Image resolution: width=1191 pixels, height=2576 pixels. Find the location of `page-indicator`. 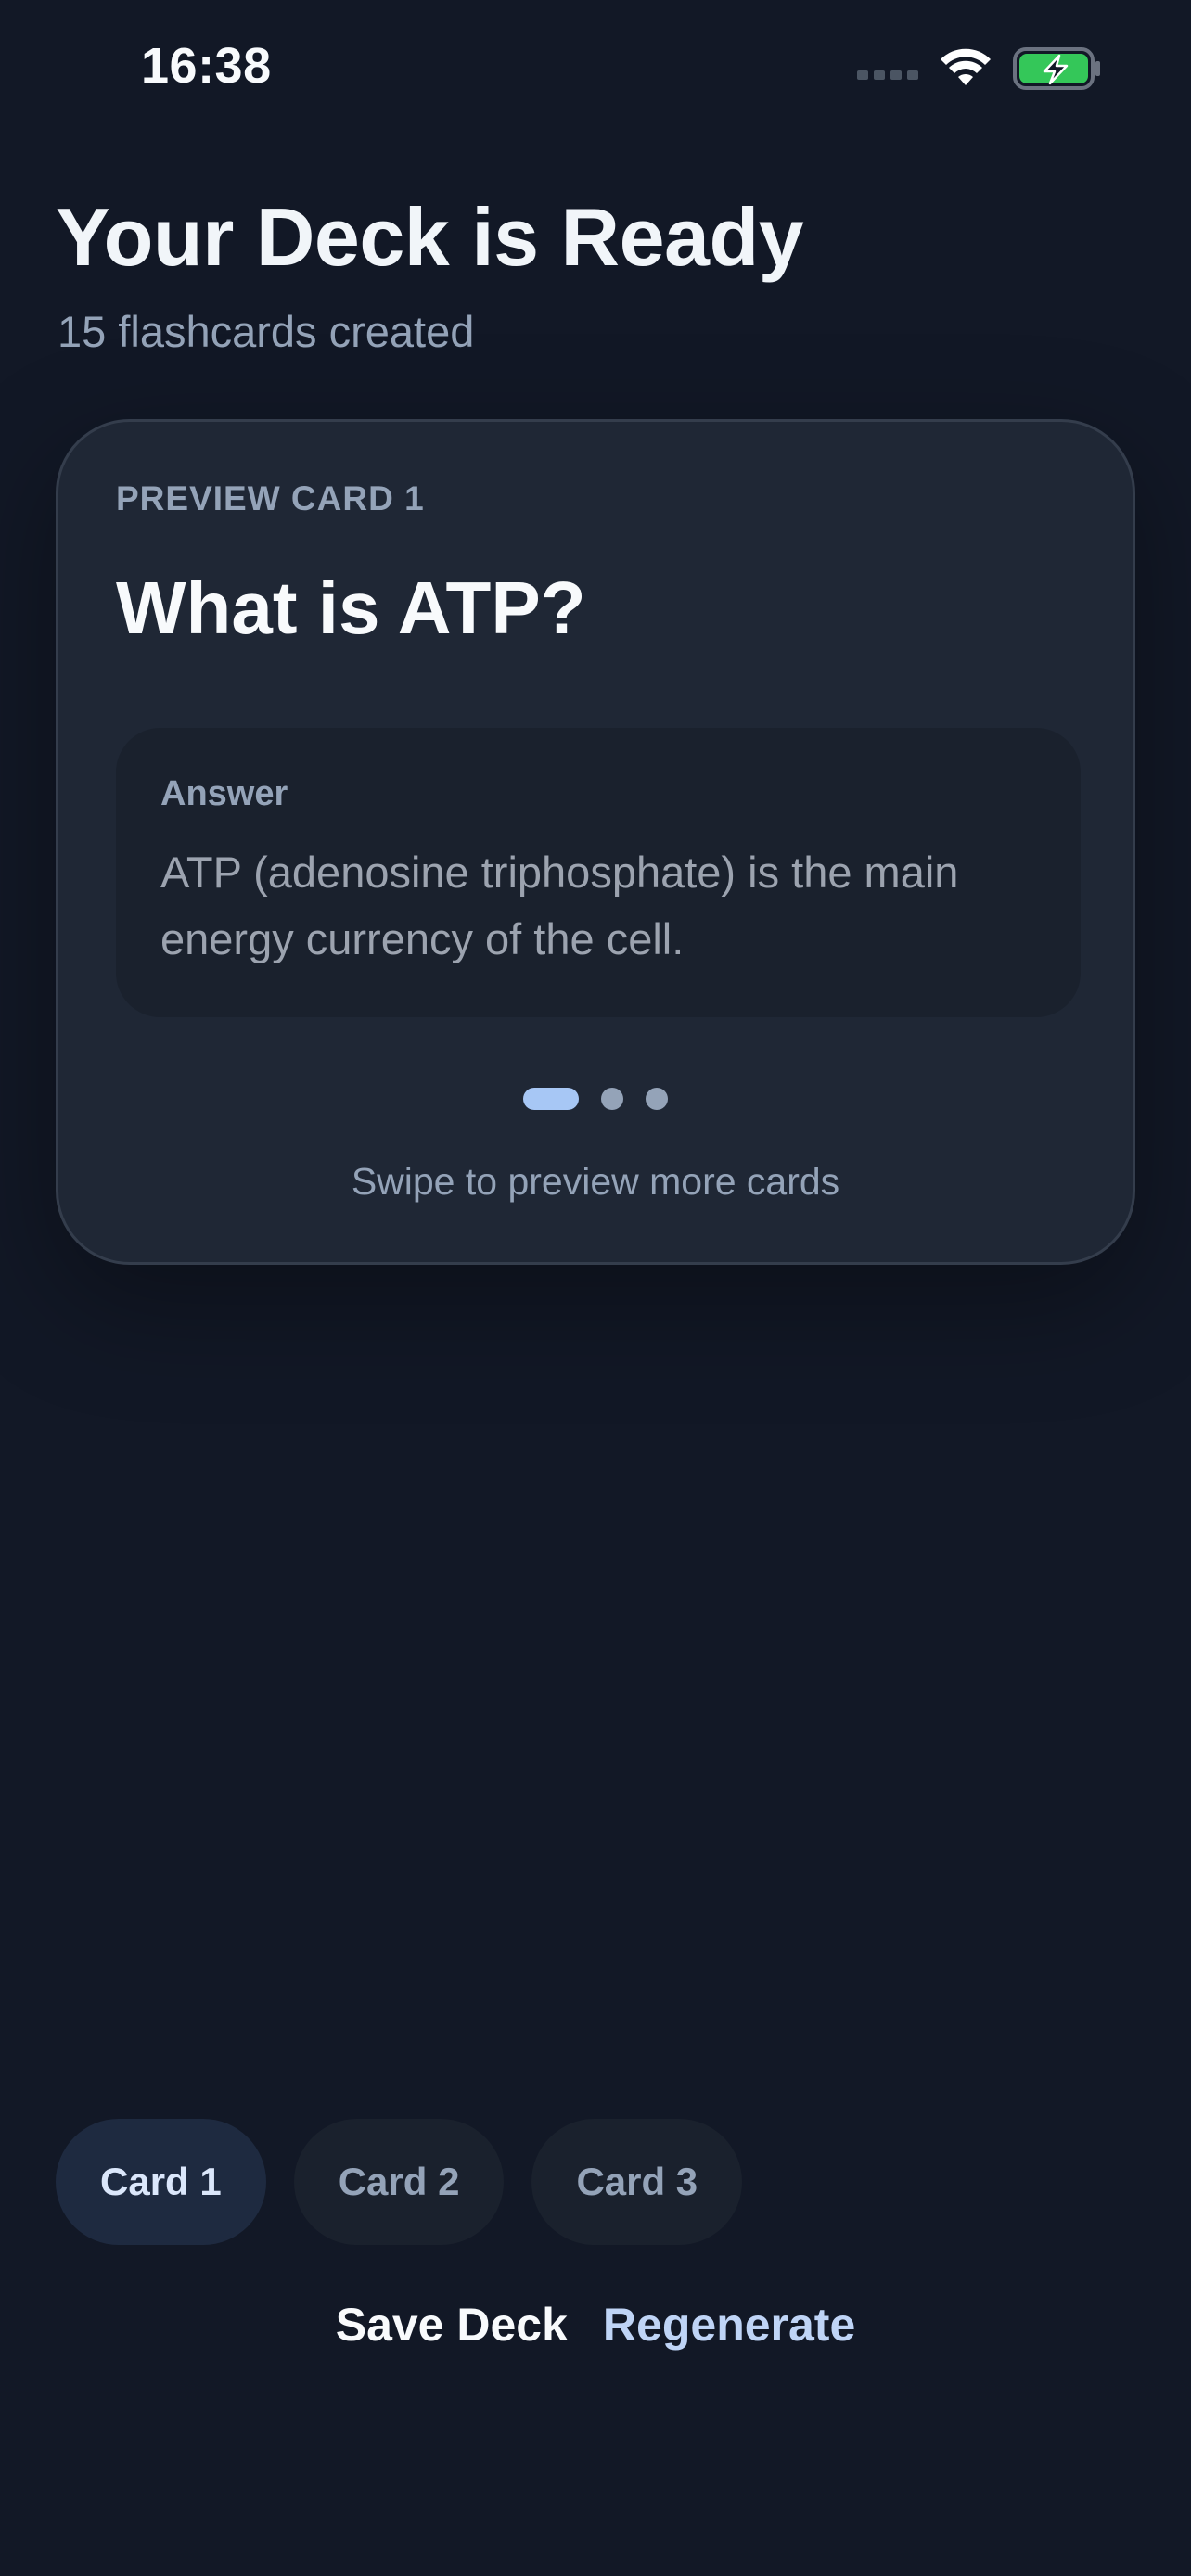

page-indicator is located at coordinates (595, 1099).